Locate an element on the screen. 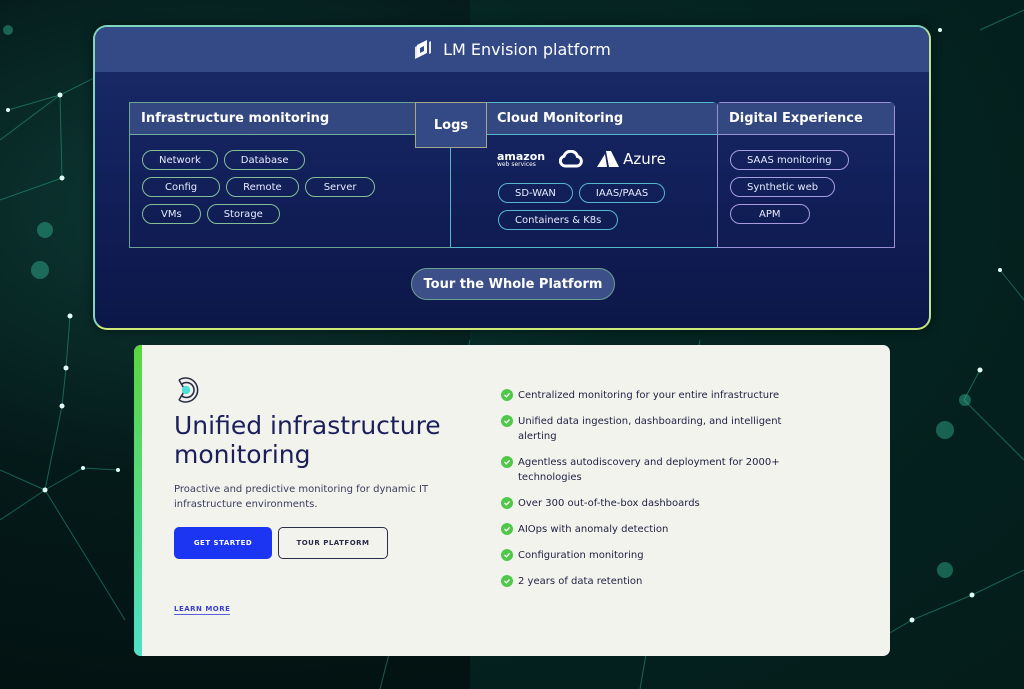 The image size is (1024, 689). lm-logo-icon is located at coordinates (423, 49).